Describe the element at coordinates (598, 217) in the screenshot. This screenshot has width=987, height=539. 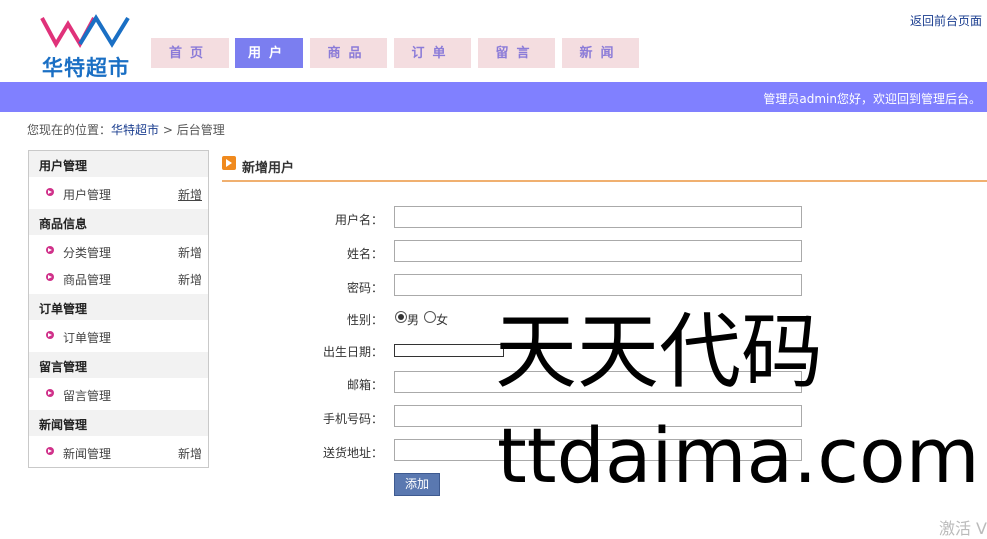
I see `username-input` at that location.